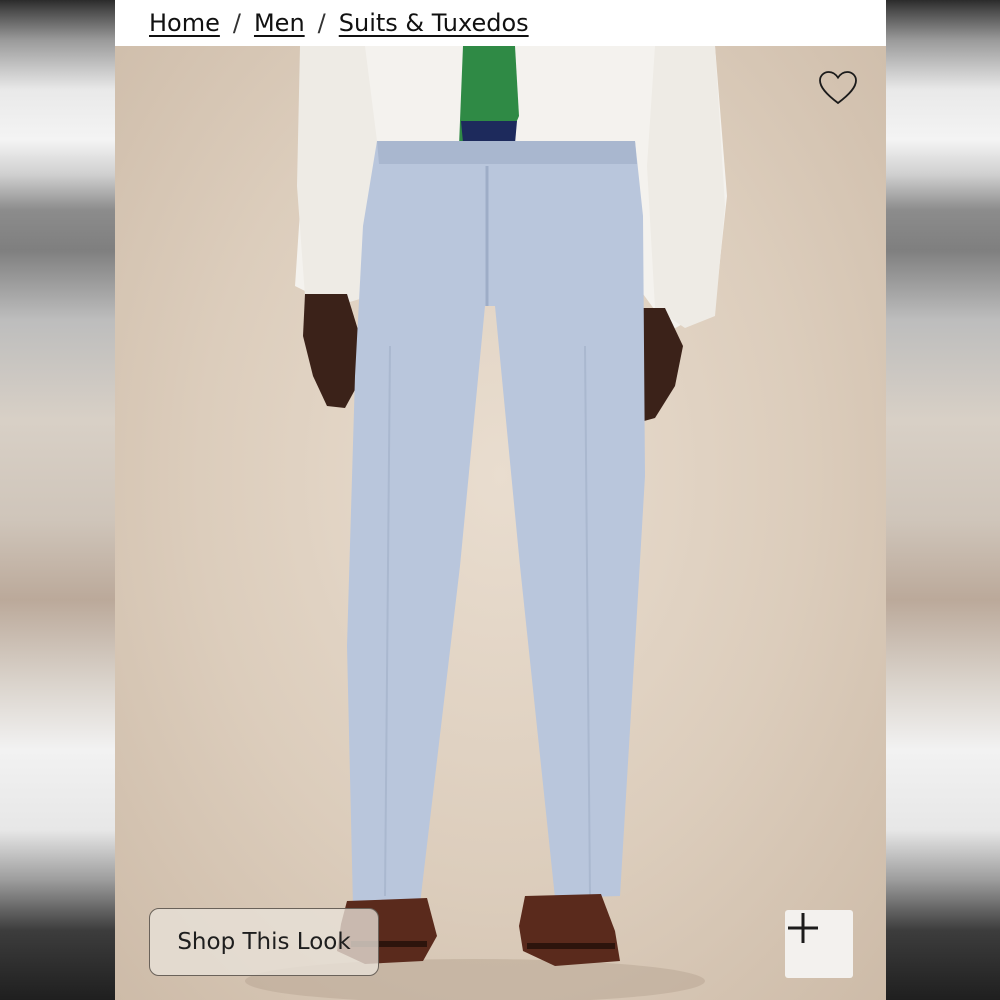 Image resolution: width=1000 pixels, height=1000 pixels. I want to click on breadcrumb-men-link: Men, so click(279, 23).